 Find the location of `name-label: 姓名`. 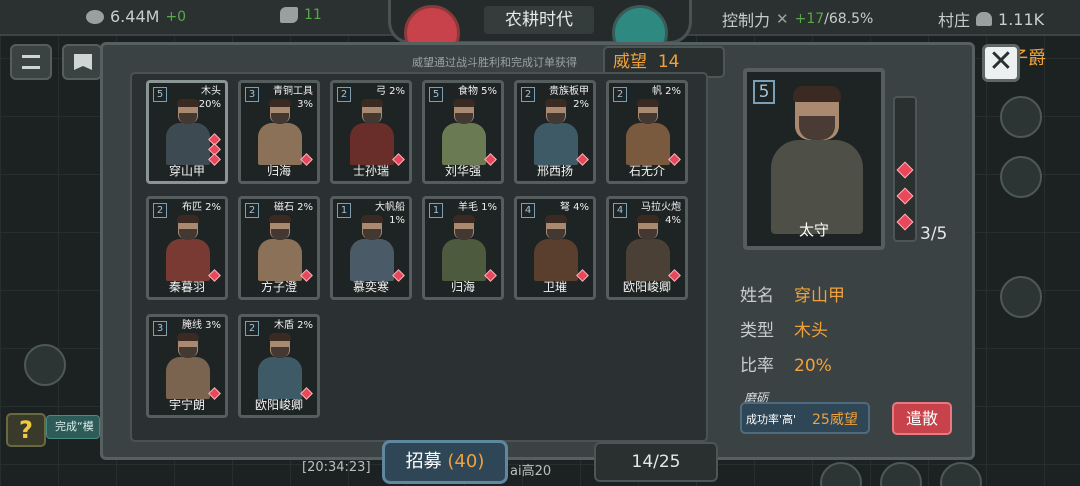

name-label: 姓名 is located at coordinates (757, 296).